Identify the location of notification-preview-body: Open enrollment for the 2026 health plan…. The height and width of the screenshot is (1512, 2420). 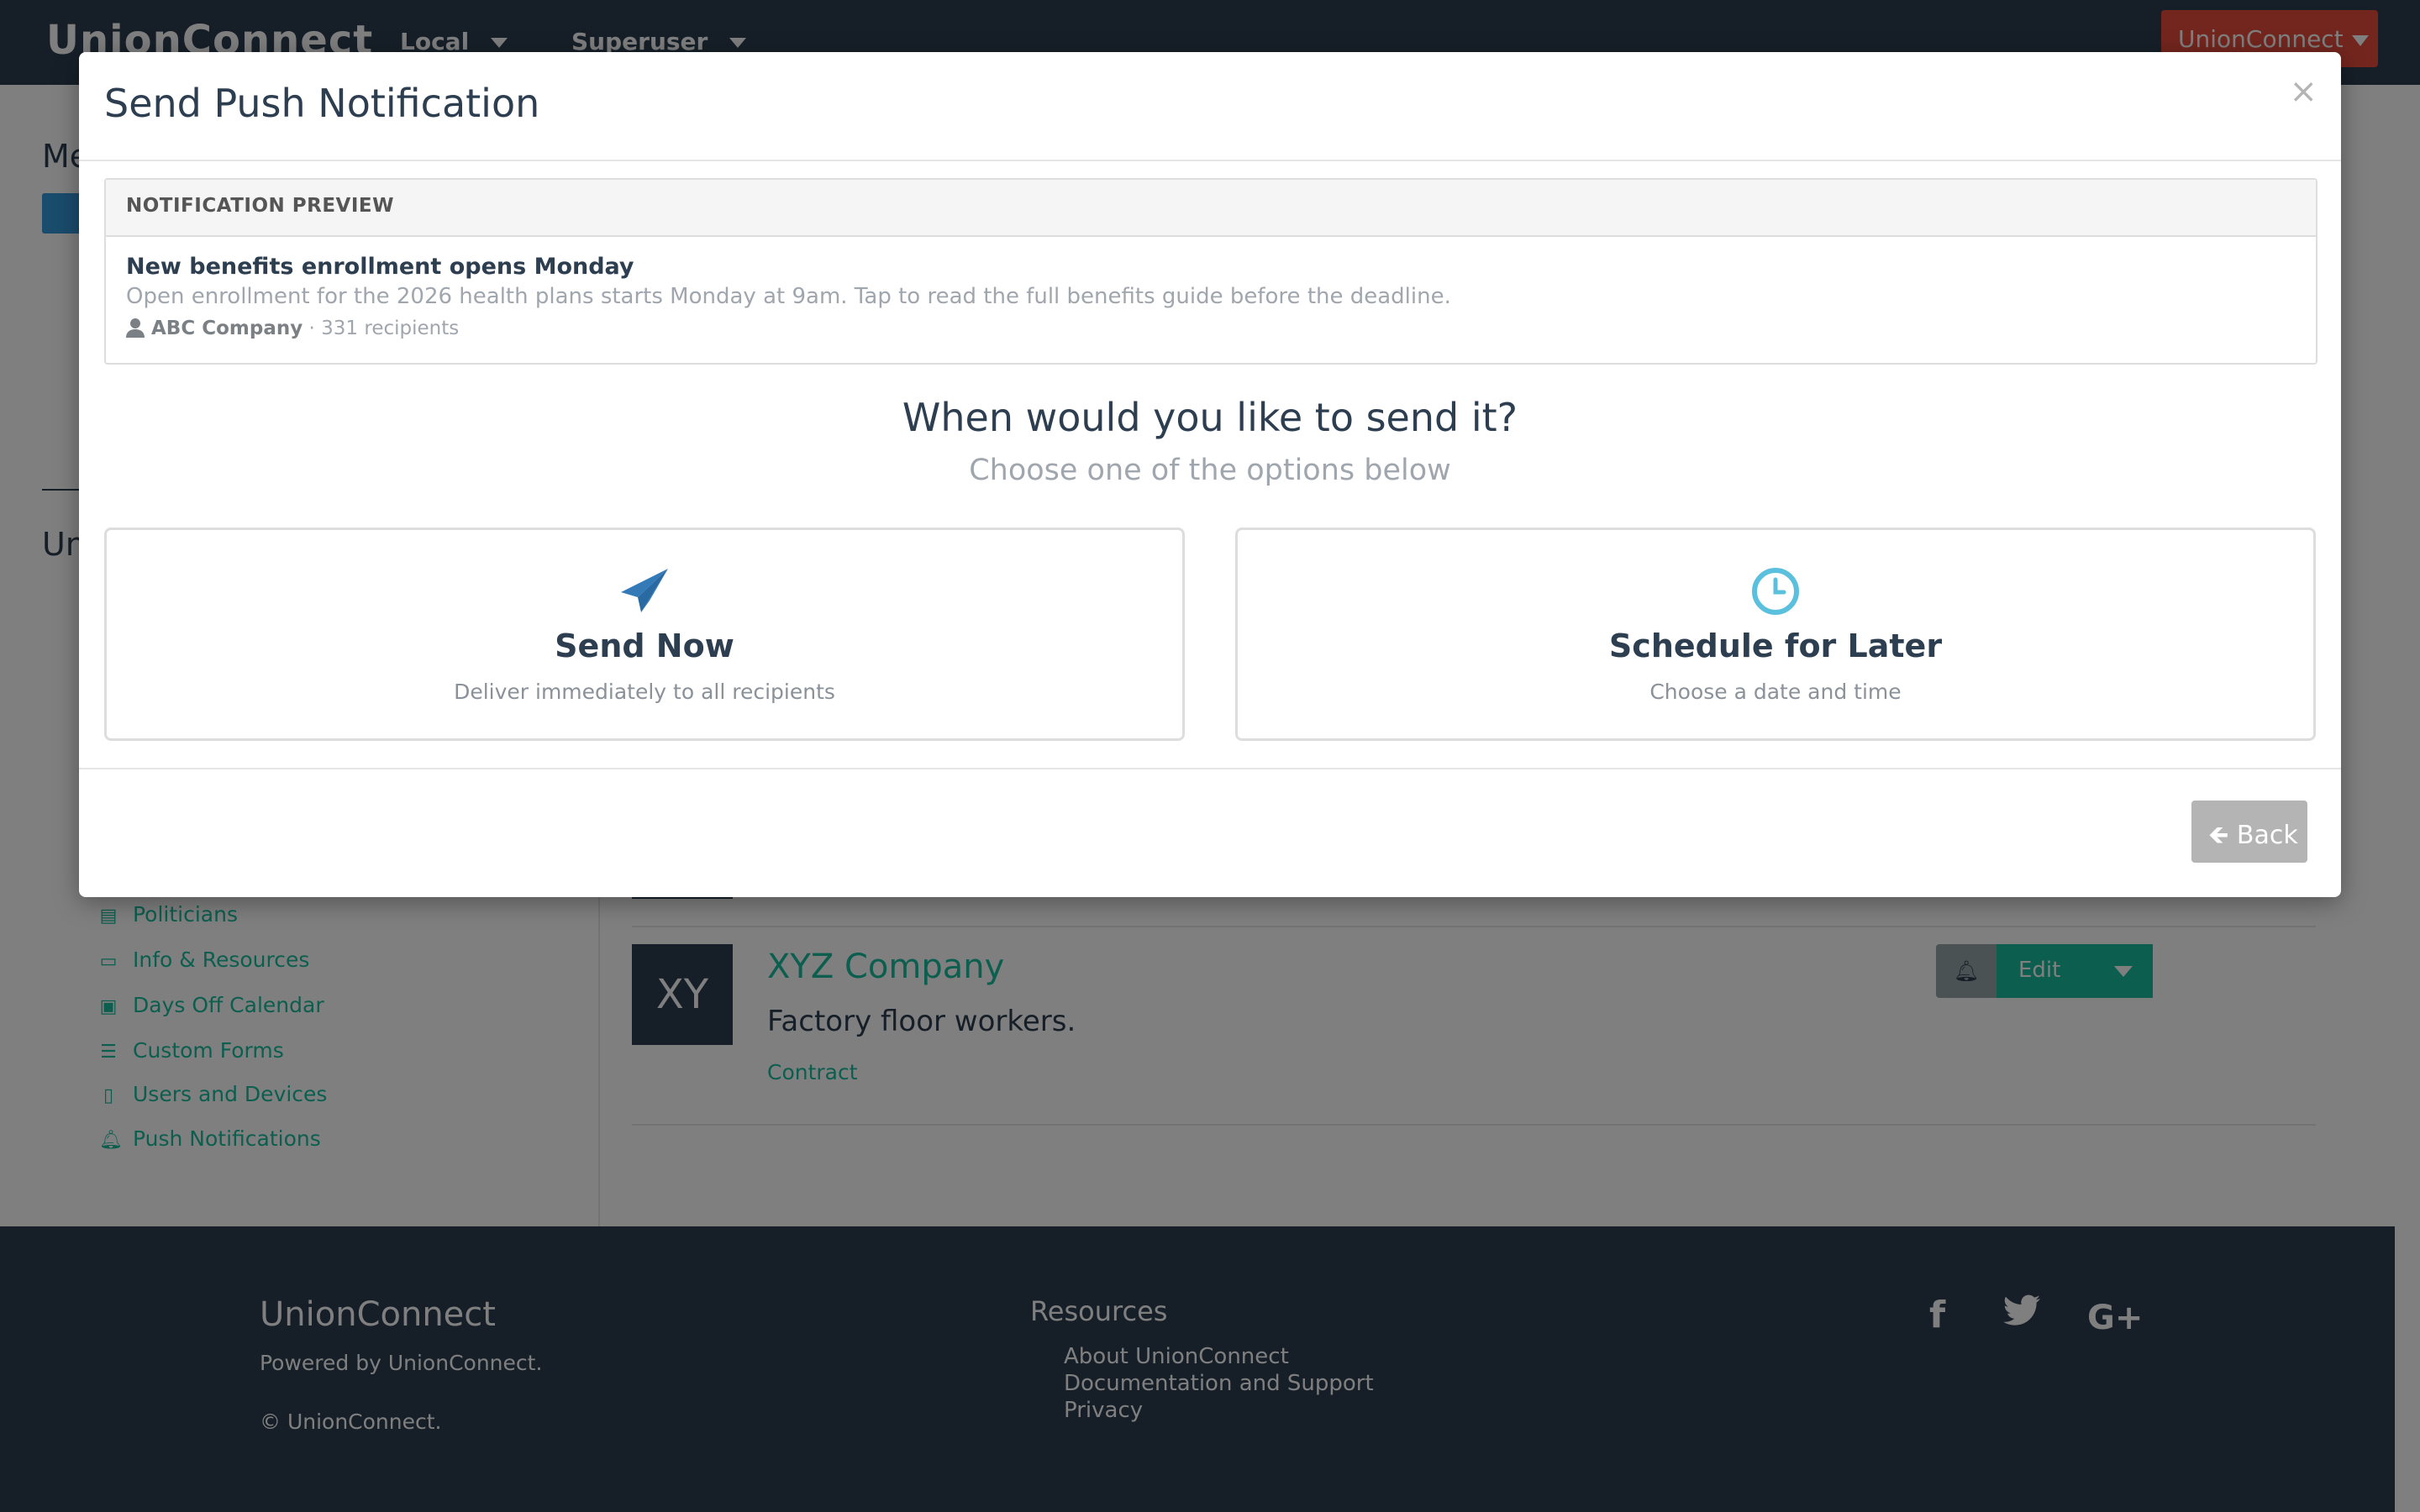
(788, 296).